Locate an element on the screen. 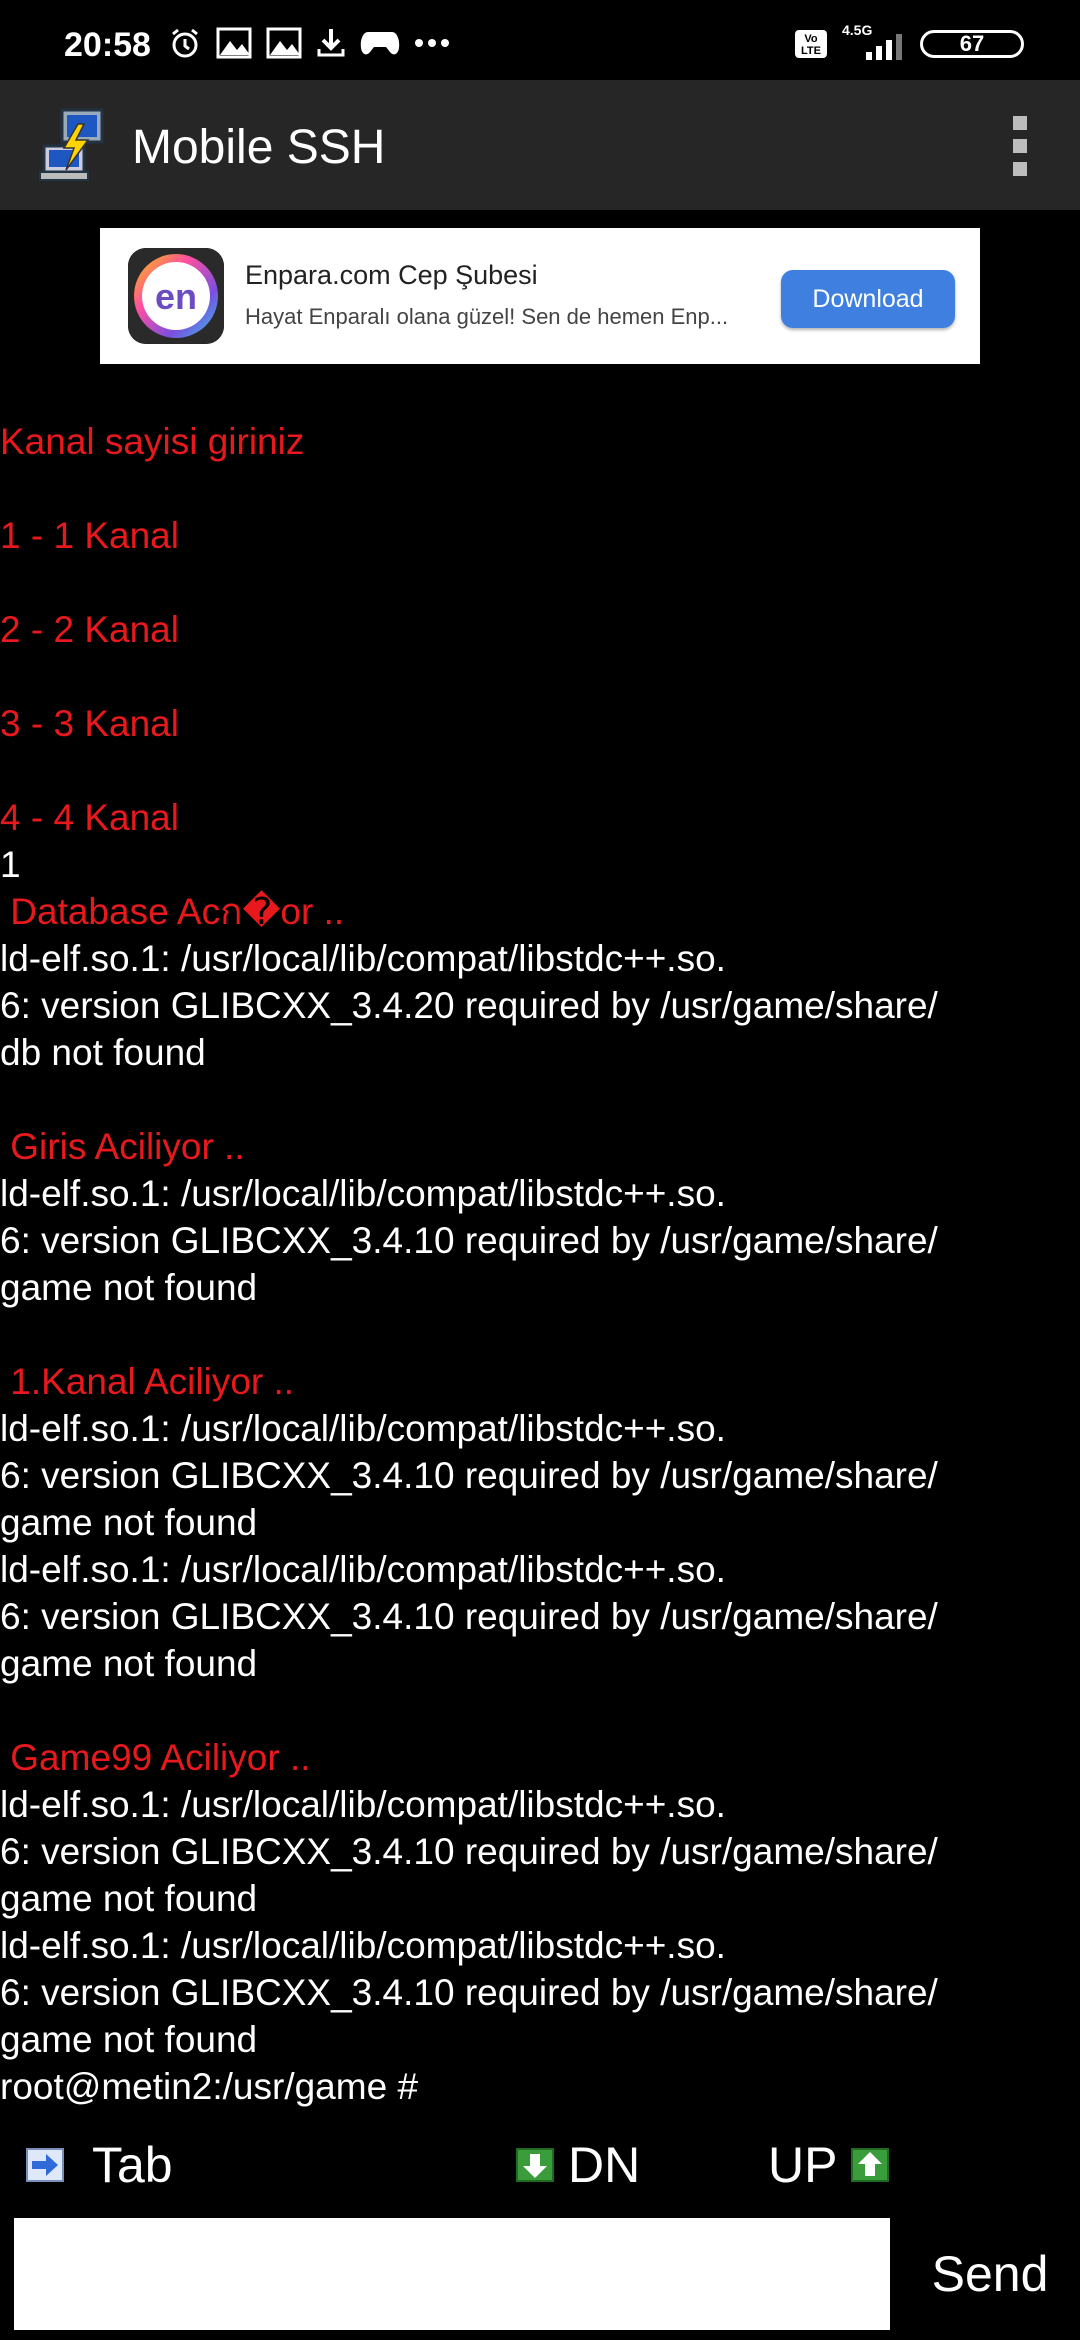 The image size is (1080, 2340). command-input is located at coordinates (452, 2274).